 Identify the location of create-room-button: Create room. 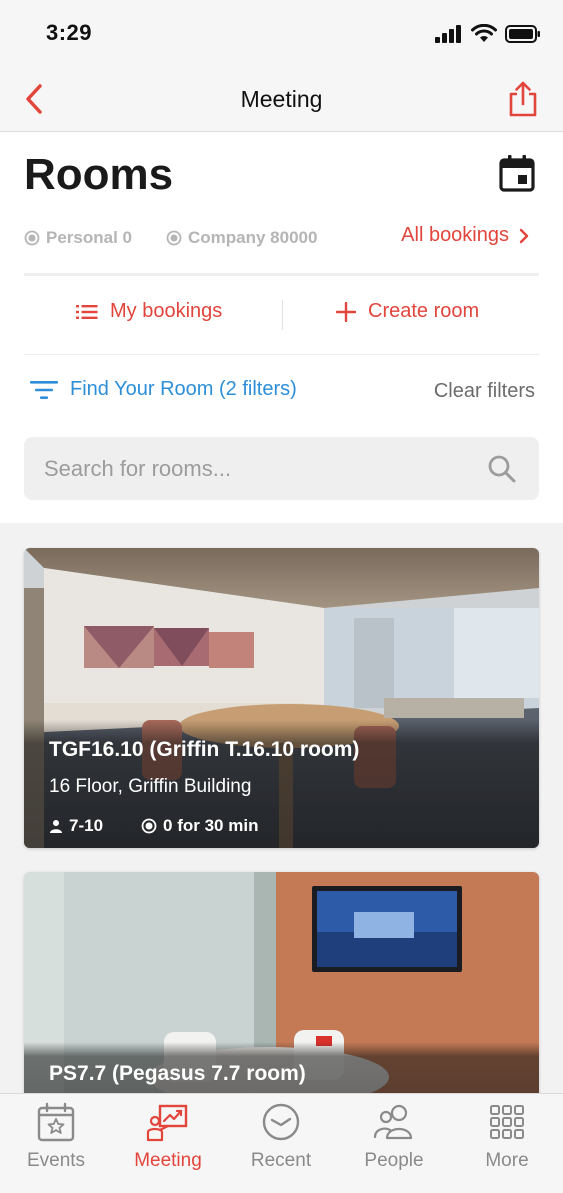
(407, 311).